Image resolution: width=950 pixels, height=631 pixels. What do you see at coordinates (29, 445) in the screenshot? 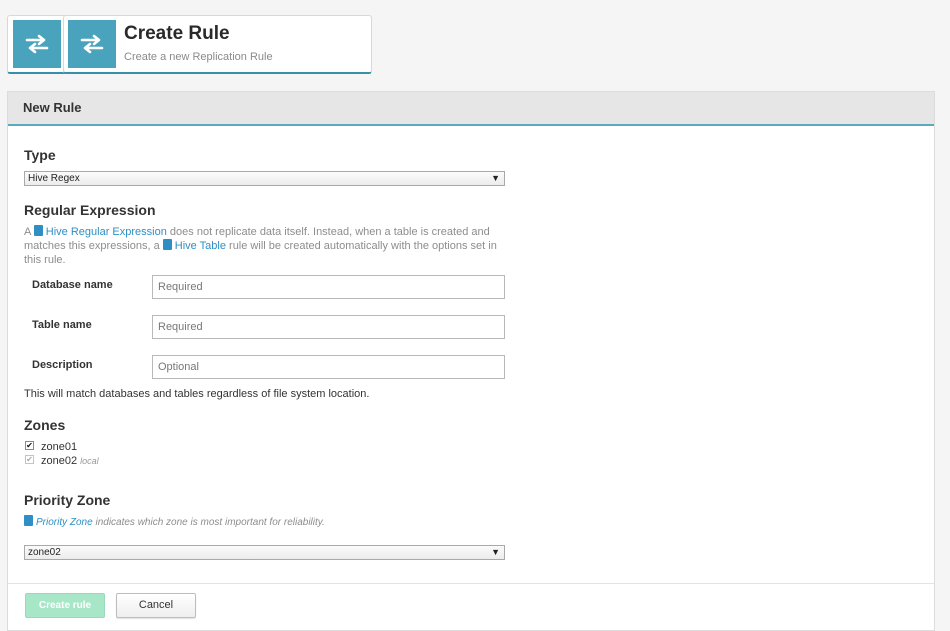
I see `zone01-checkbox: ✔` at bounding box center [29, 445].